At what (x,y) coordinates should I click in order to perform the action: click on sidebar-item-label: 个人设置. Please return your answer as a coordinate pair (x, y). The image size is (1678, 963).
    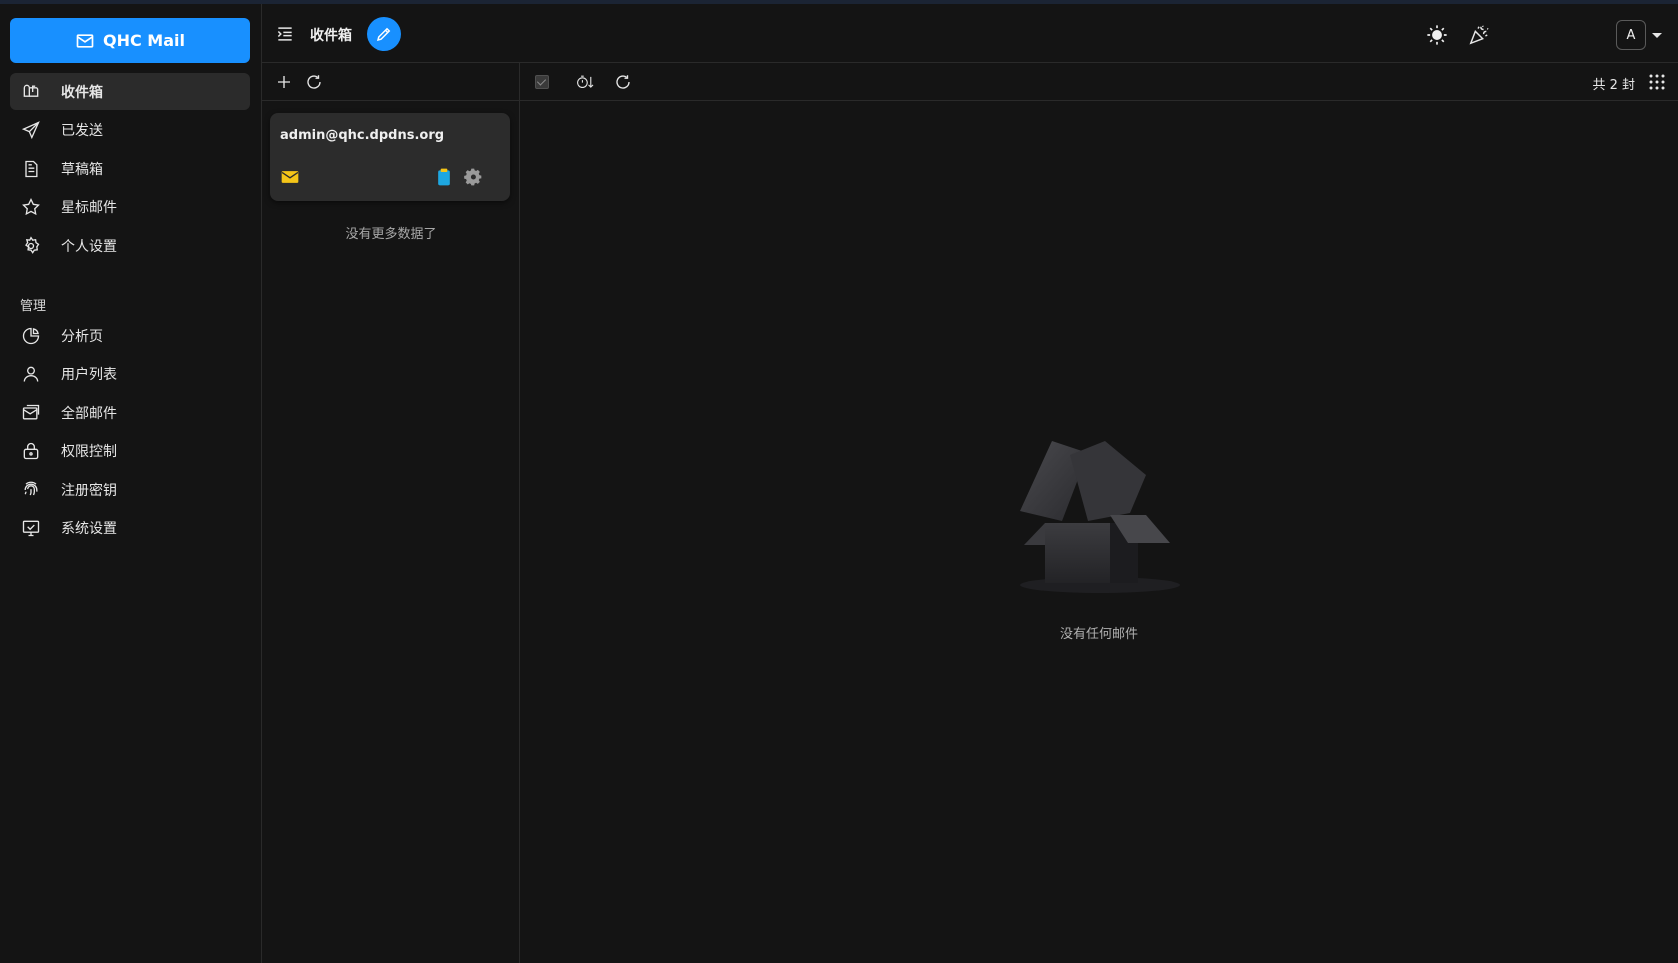
    Looking at the image, I should click on (89, 246).